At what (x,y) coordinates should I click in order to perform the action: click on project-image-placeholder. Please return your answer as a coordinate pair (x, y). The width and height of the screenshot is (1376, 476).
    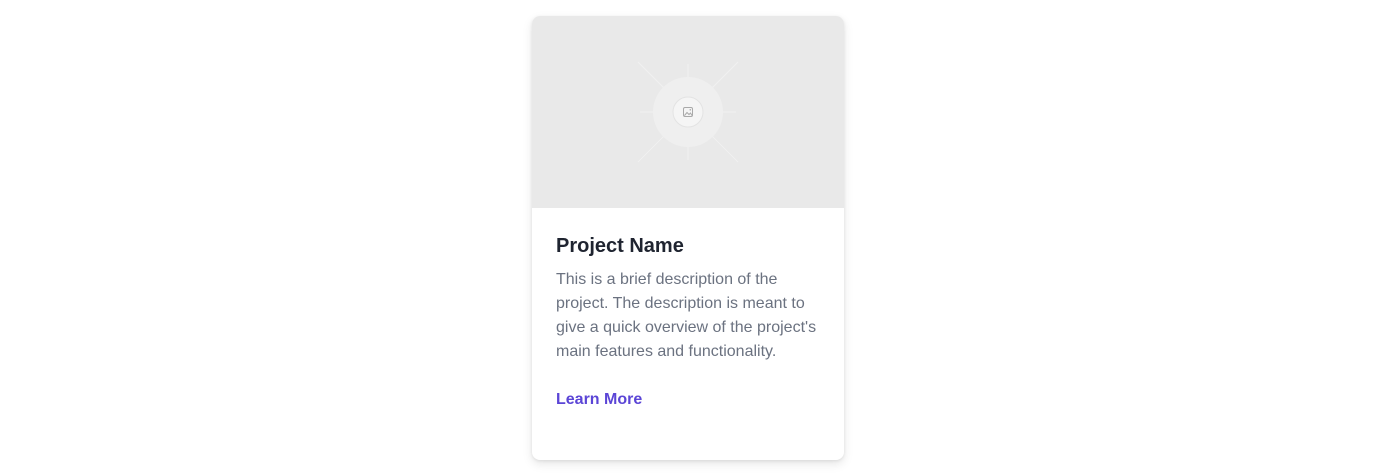
    Looking at the image, I should click on (688, 112).